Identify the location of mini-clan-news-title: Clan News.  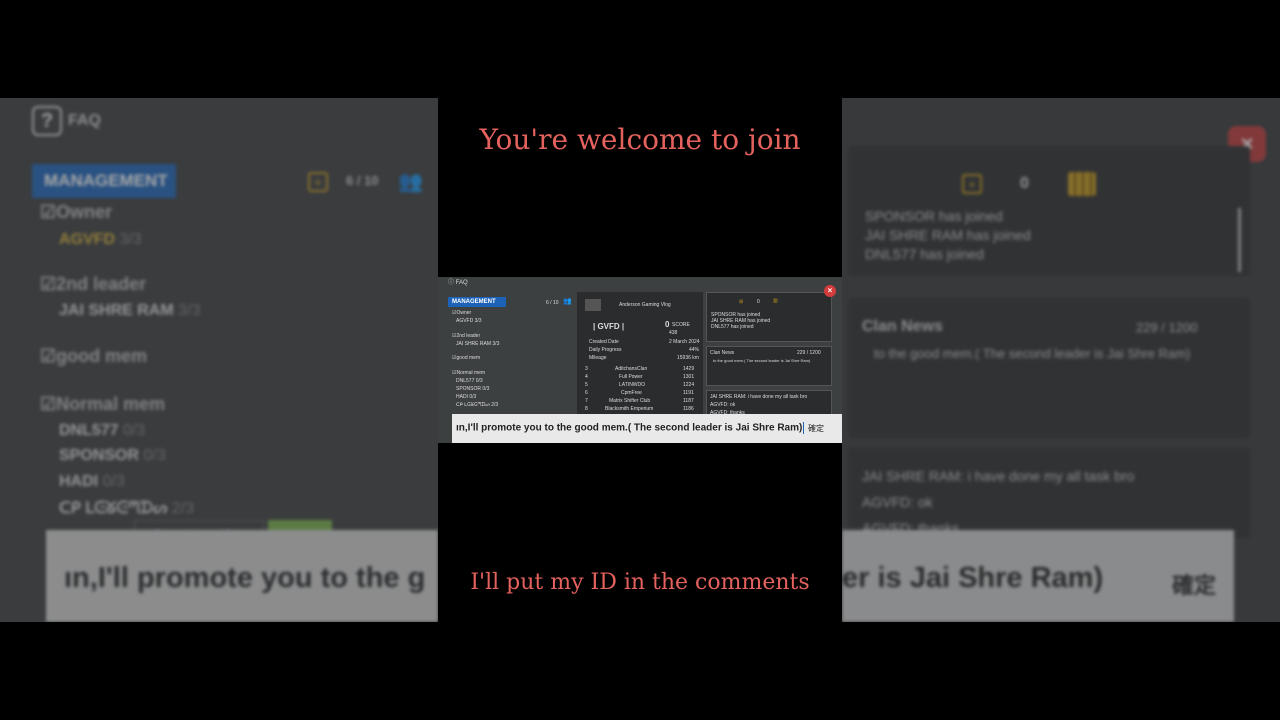
(722, 353).